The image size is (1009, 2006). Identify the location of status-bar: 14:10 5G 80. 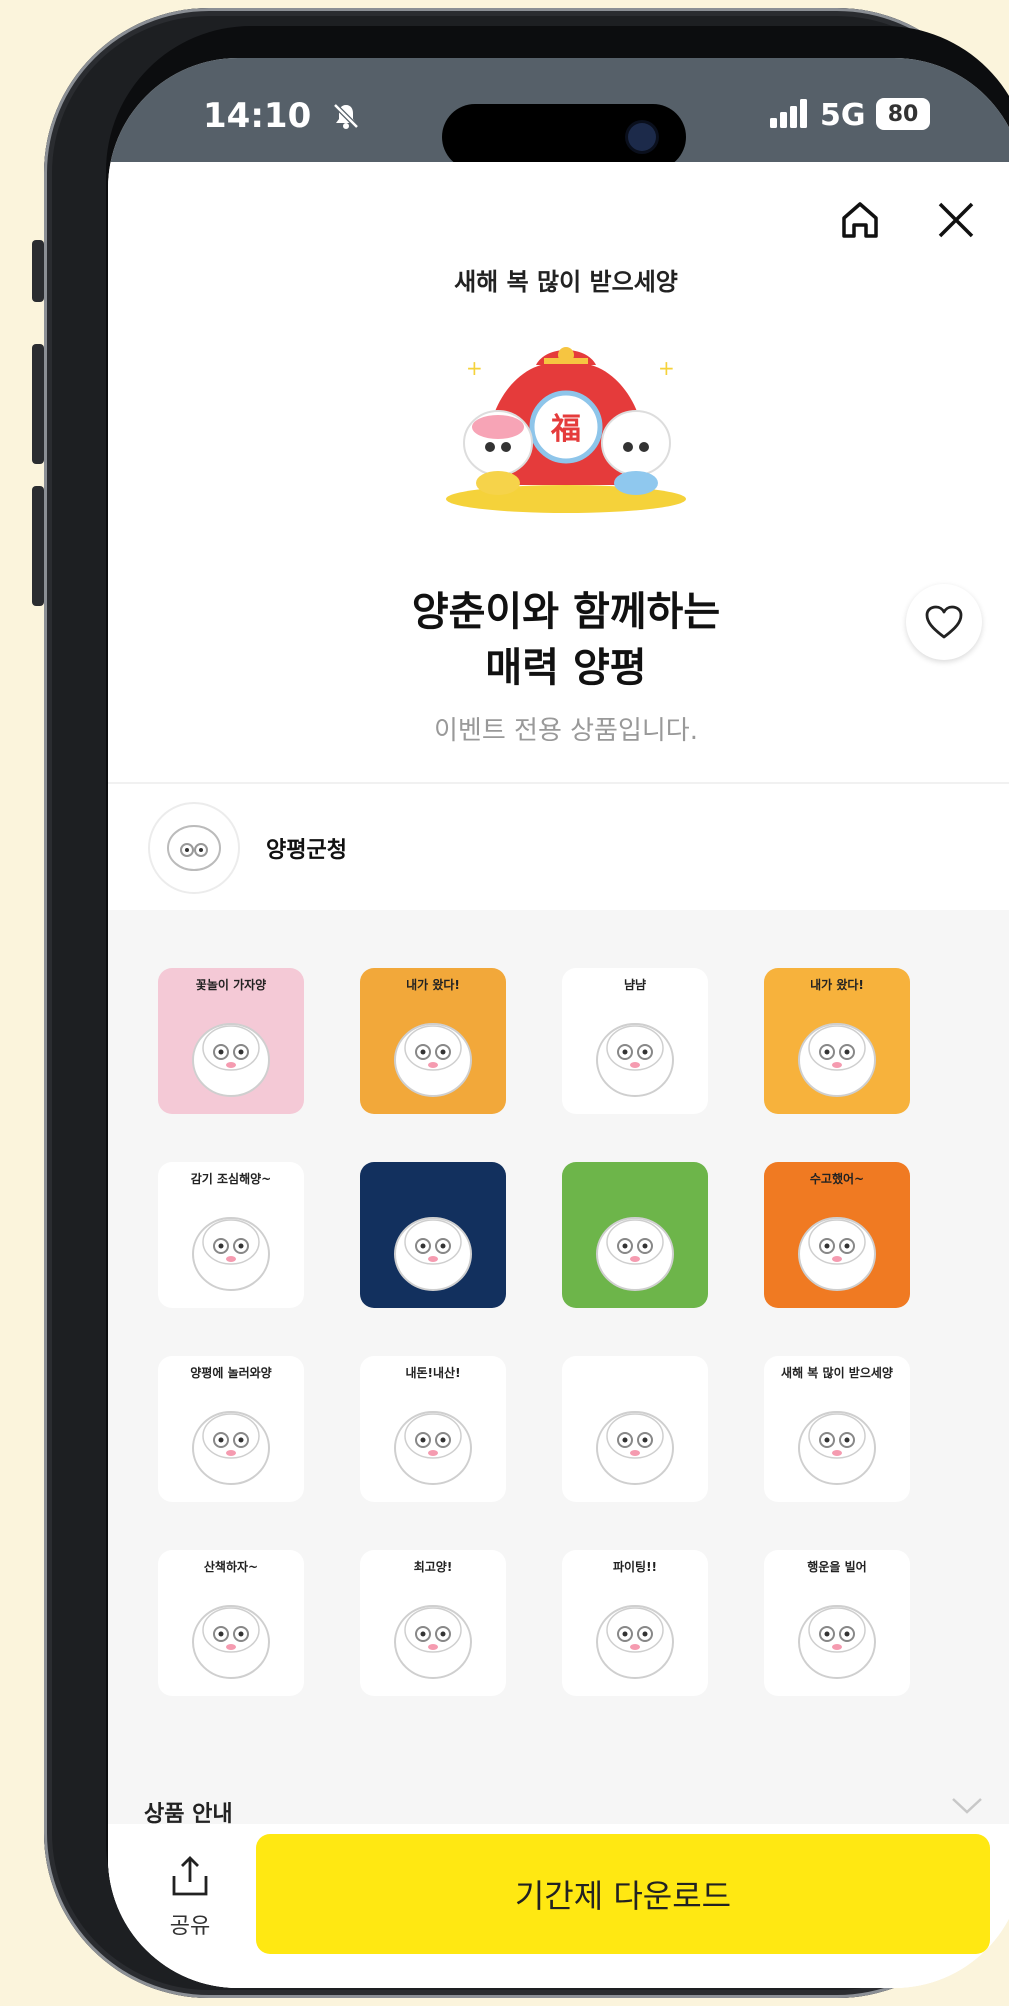
(558, 114).